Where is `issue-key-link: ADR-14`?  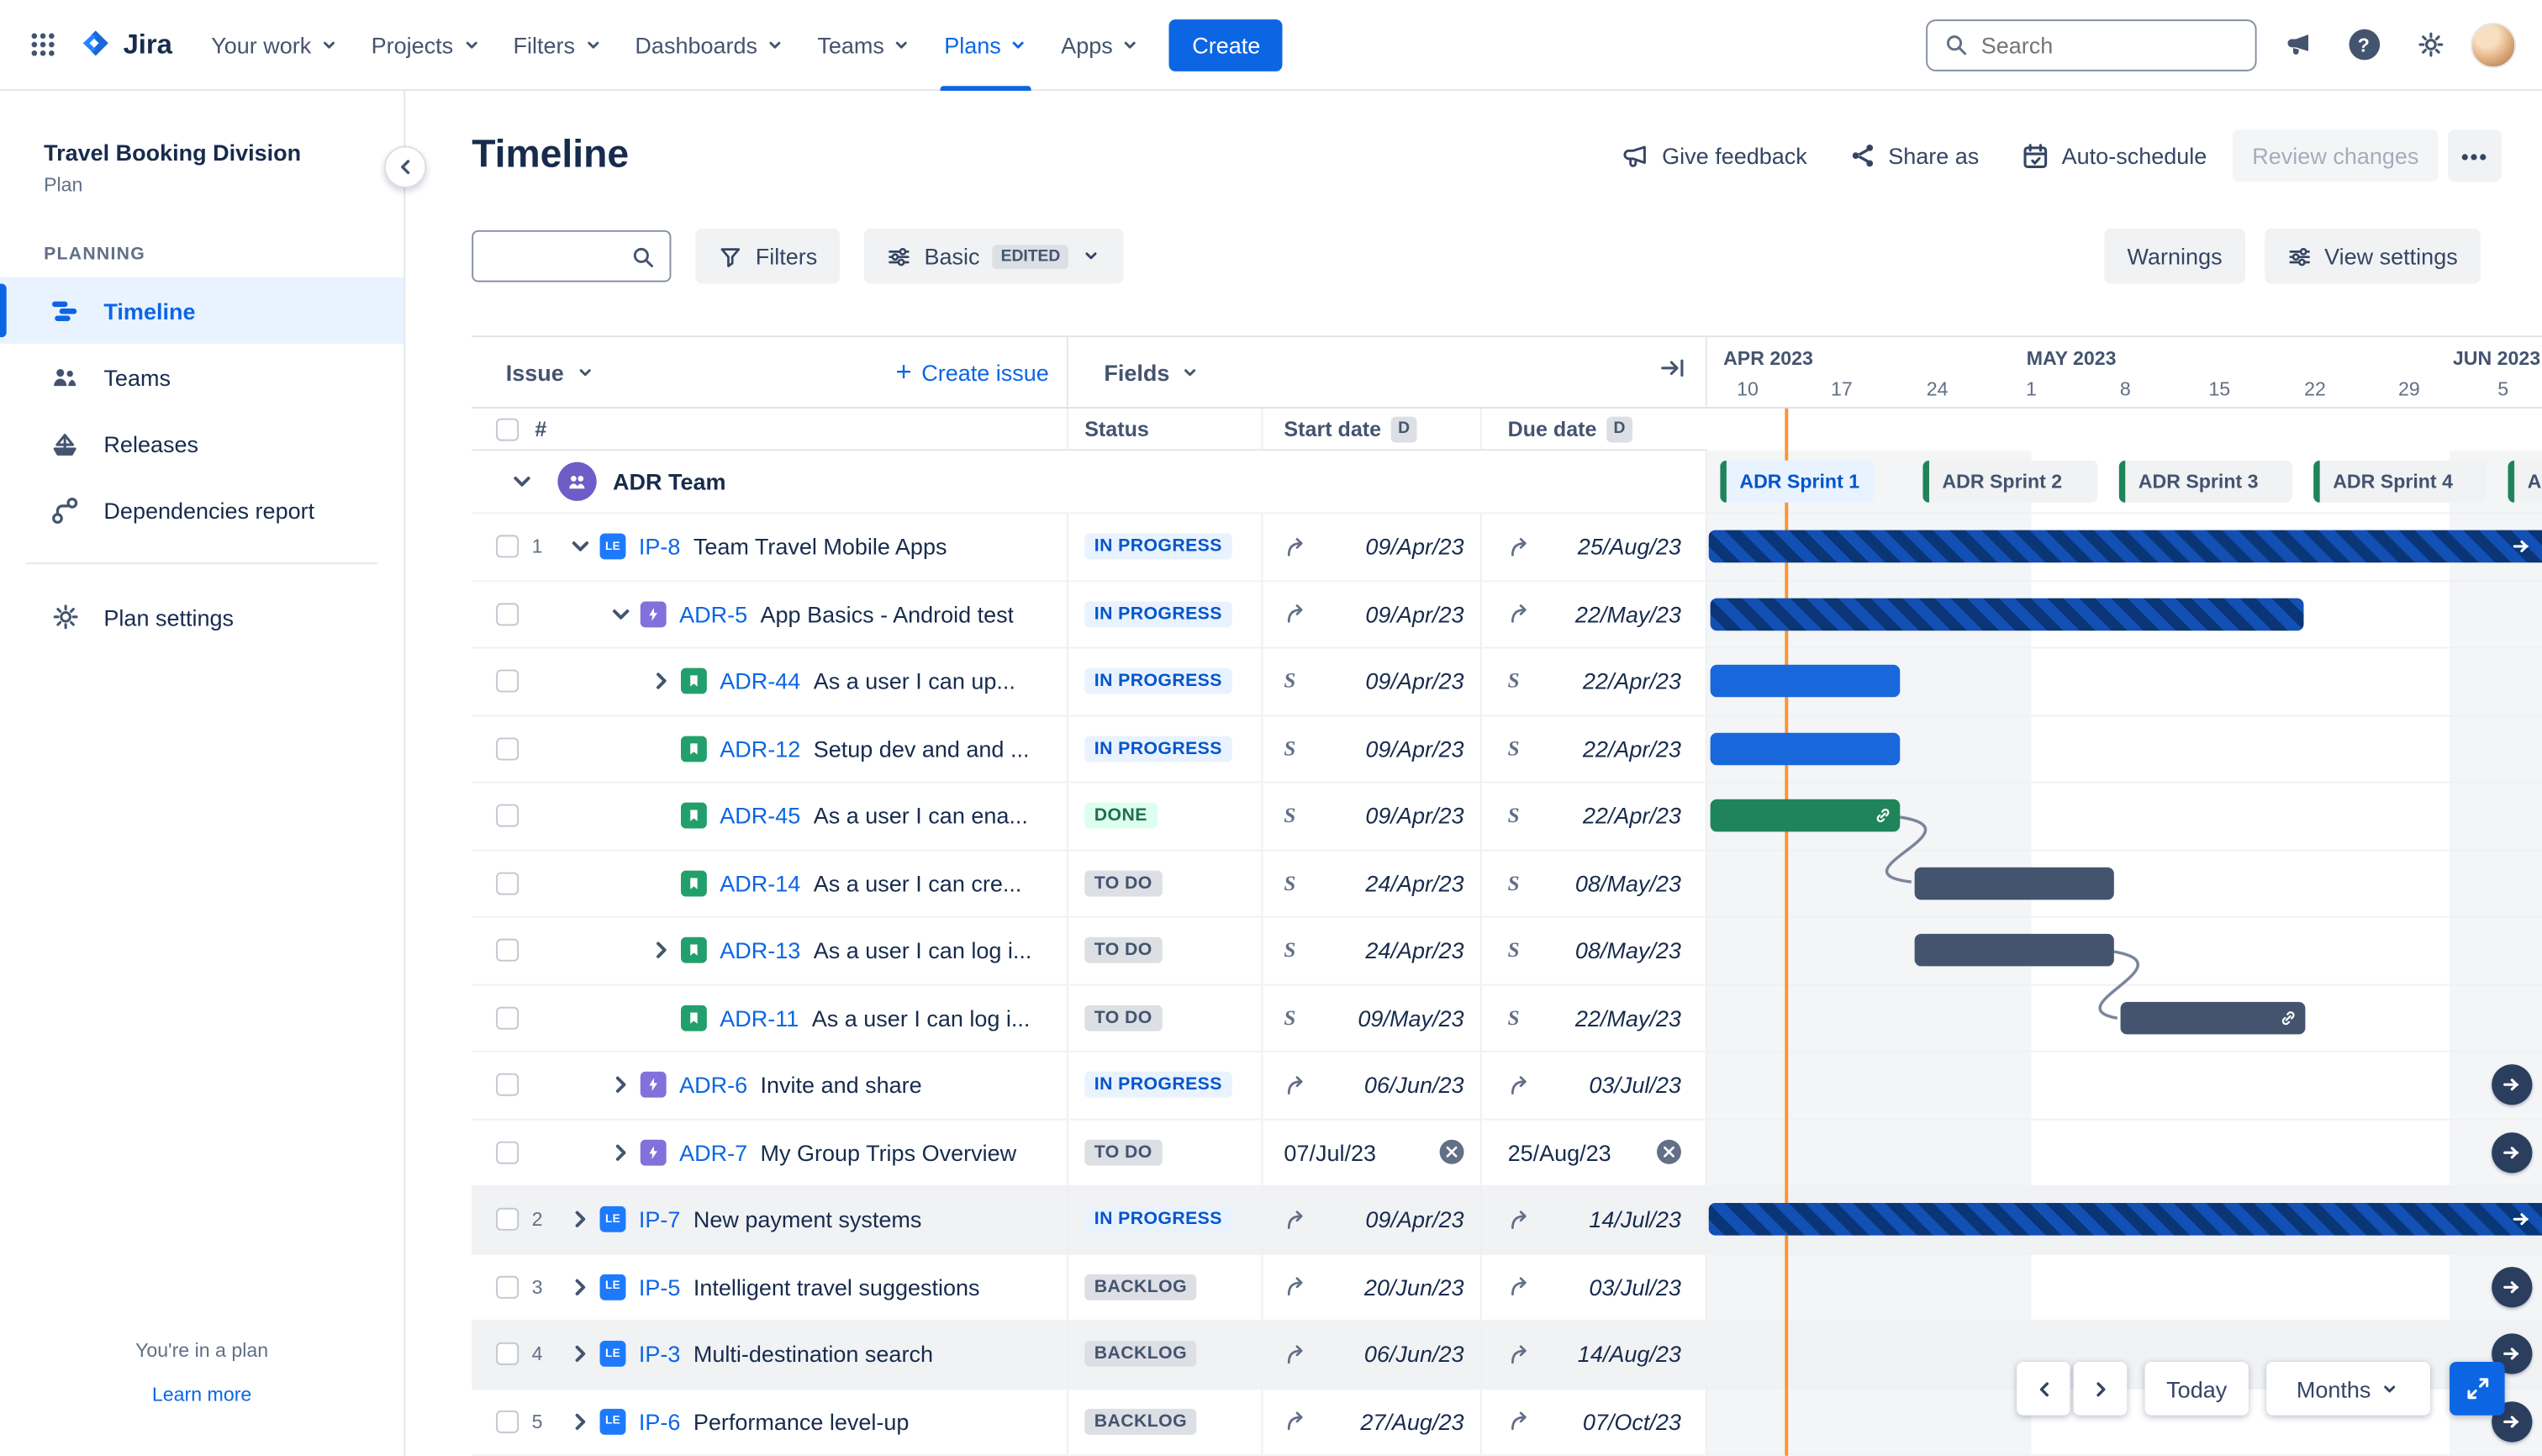
issue-key-link: ADR-14 is located at coordinates (760, 883).